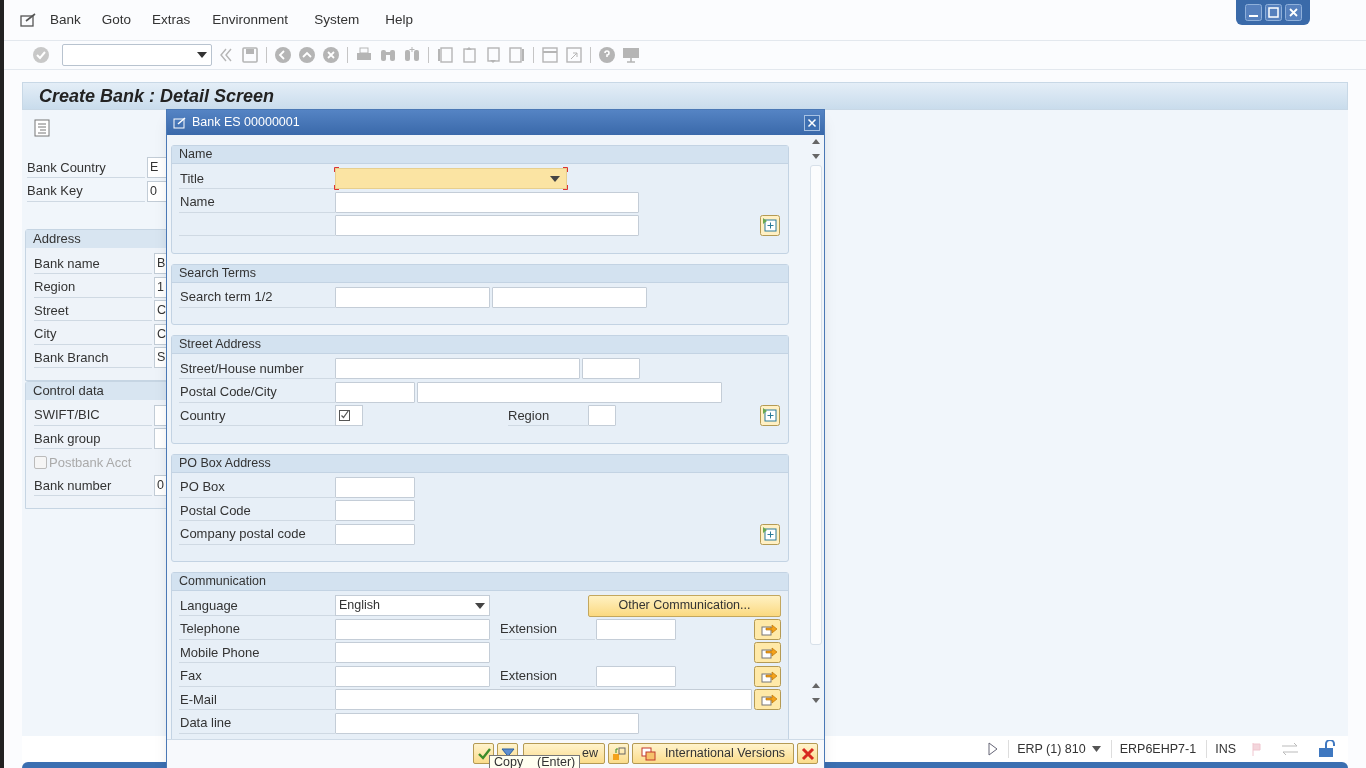 The image size is (1366, 768). What do you see at coordinates (93, 415) in the screenshot?
I see `field-label: SWIFT/BIC` at bounding box center [93, 415].